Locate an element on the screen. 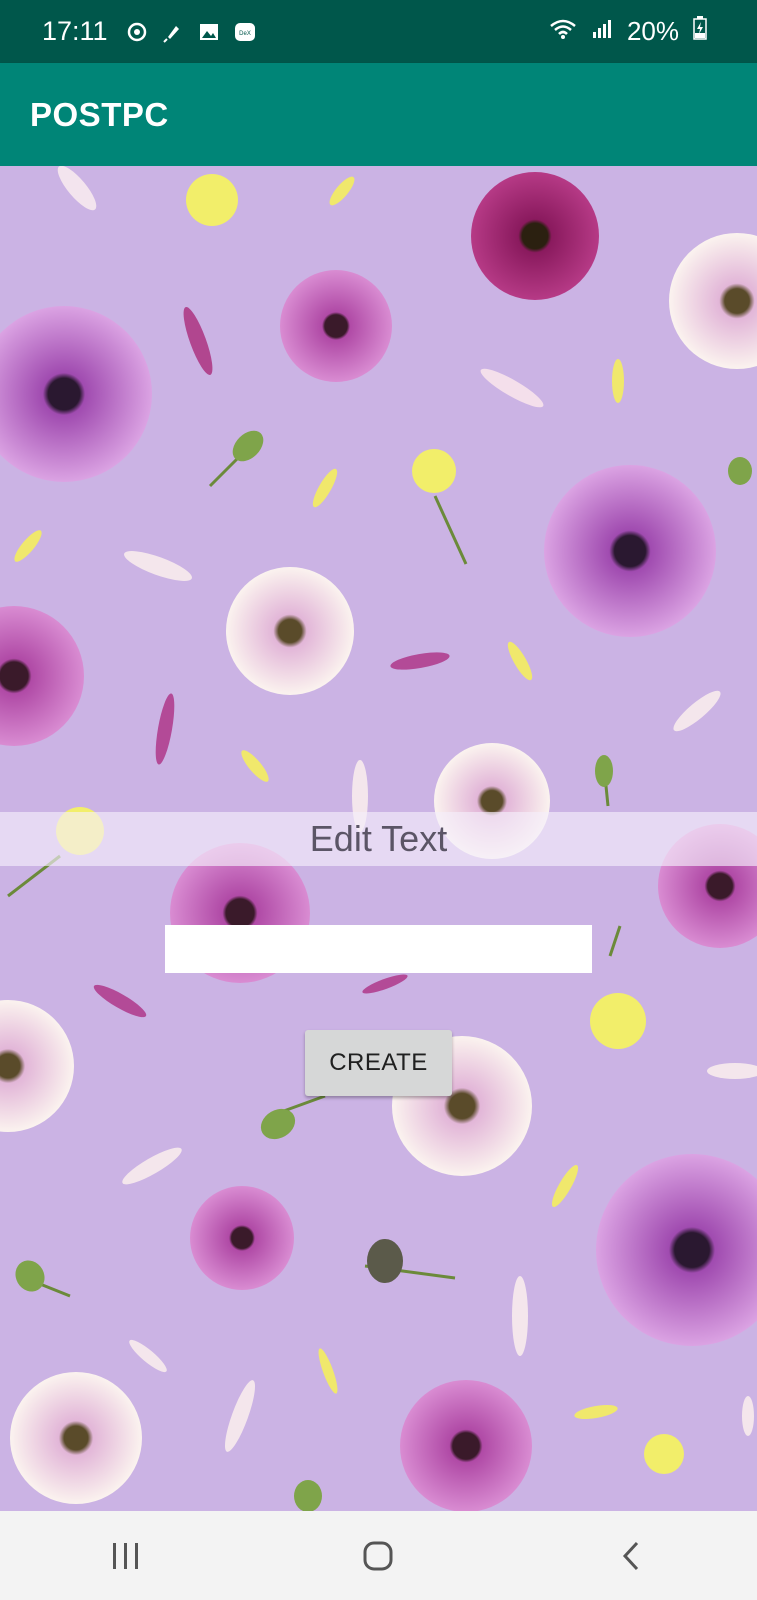 The image size is (757, 1600). recent-apps-icon is located at coordinates (126, 1555).